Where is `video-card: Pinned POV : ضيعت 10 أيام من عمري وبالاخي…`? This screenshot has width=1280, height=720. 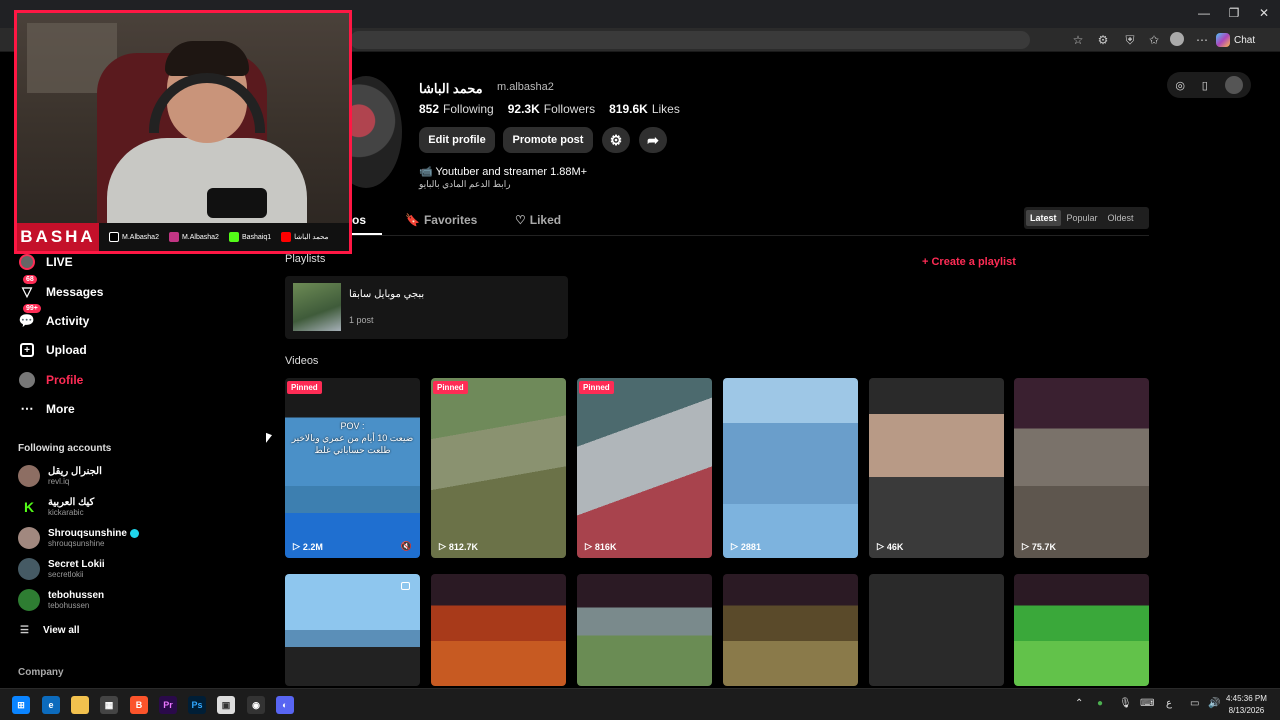
video-card: Pinned POV : ضيعت 10 أيام من عمري وبالاخي… is located at coordinates (352, 468).